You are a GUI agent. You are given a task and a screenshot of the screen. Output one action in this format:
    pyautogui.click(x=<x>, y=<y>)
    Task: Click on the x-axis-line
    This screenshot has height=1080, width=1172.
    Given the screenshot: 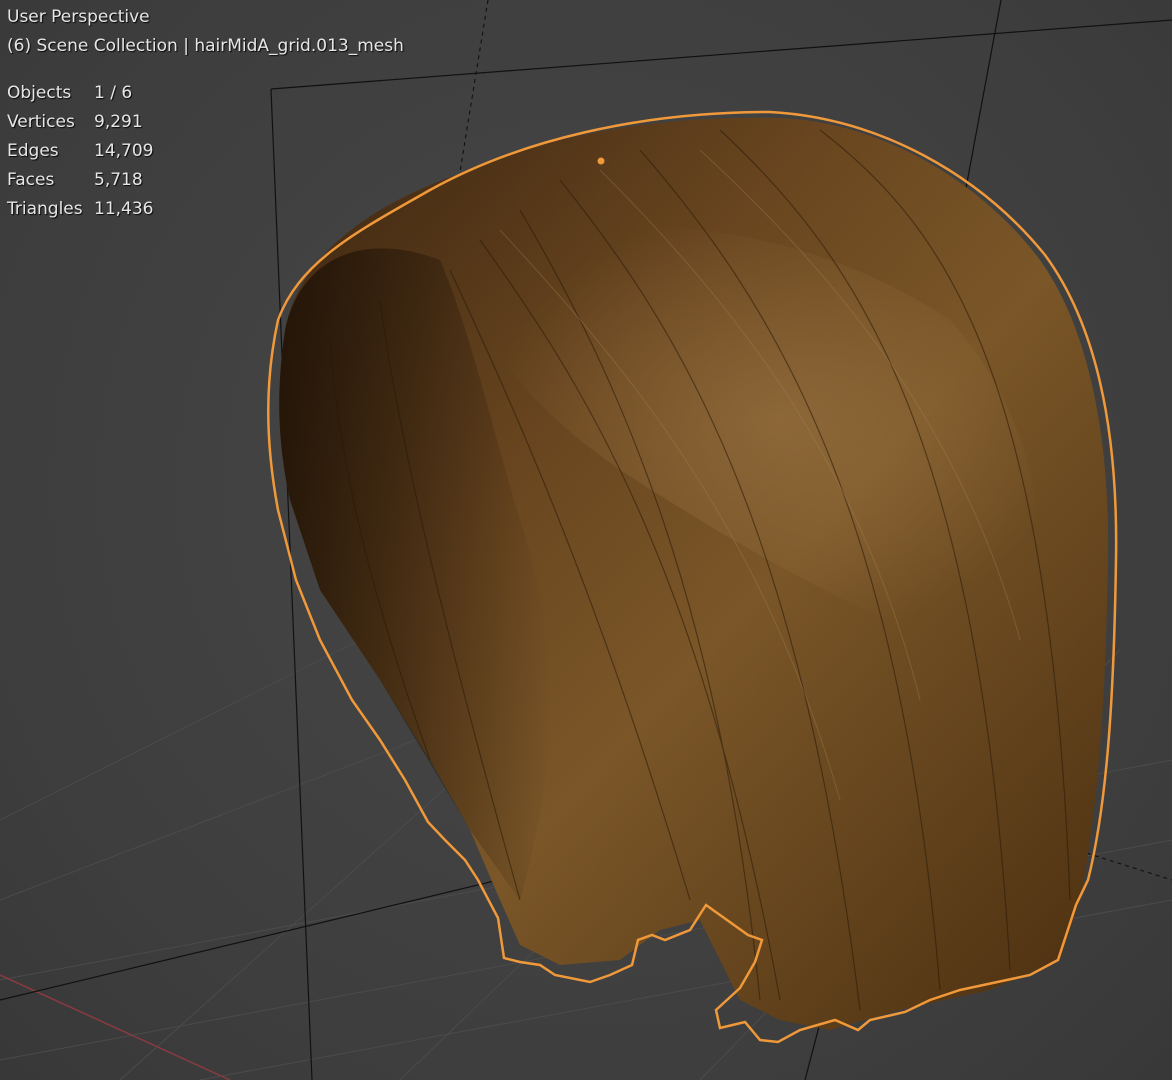 What is the action you would take?
    pyautogui.click(x=115, y=1027)
    